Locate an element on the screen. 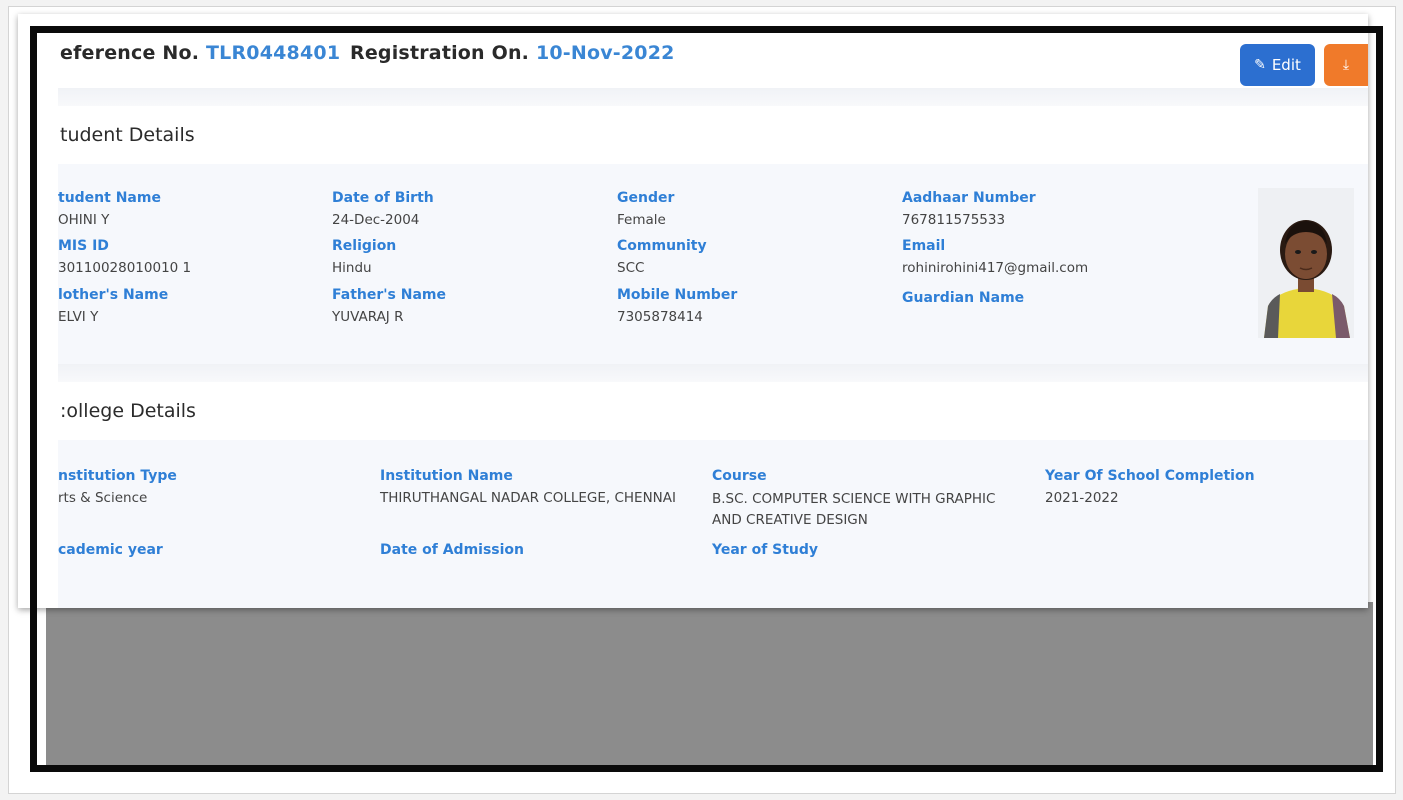 The height and width of the screenshot is (800, 1403). college-details-title: :ollege Details is located at coordinates (128, 411).